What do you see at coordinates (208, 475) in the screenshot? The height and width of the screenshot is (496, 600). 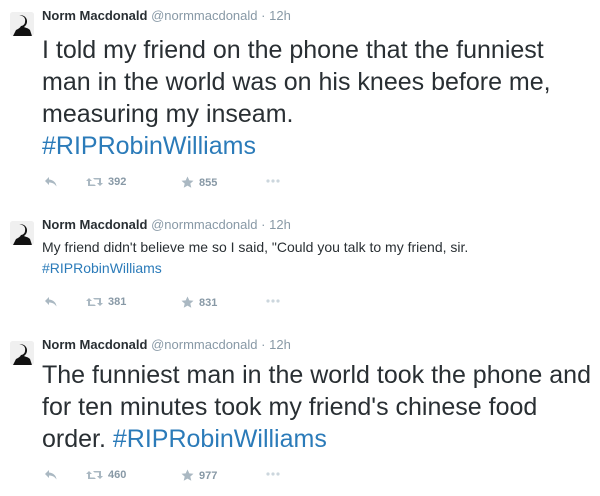 I see `favorite-count: 977` at bounding box center [208, 475].